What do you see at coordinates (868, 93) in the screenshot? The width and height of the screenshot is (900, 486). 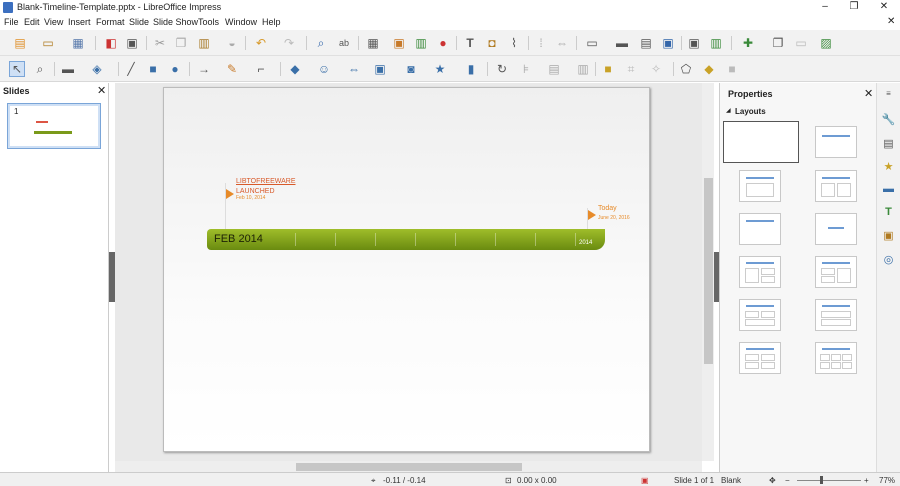 I see `properties-close-button: ✕` at bounding box center [868, 93].